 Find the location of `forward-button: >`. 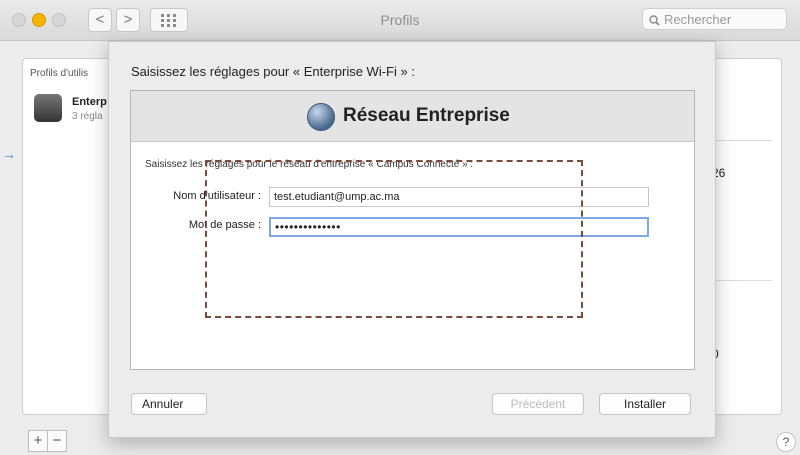

forward-button: > is located at coordinates (128, 20).